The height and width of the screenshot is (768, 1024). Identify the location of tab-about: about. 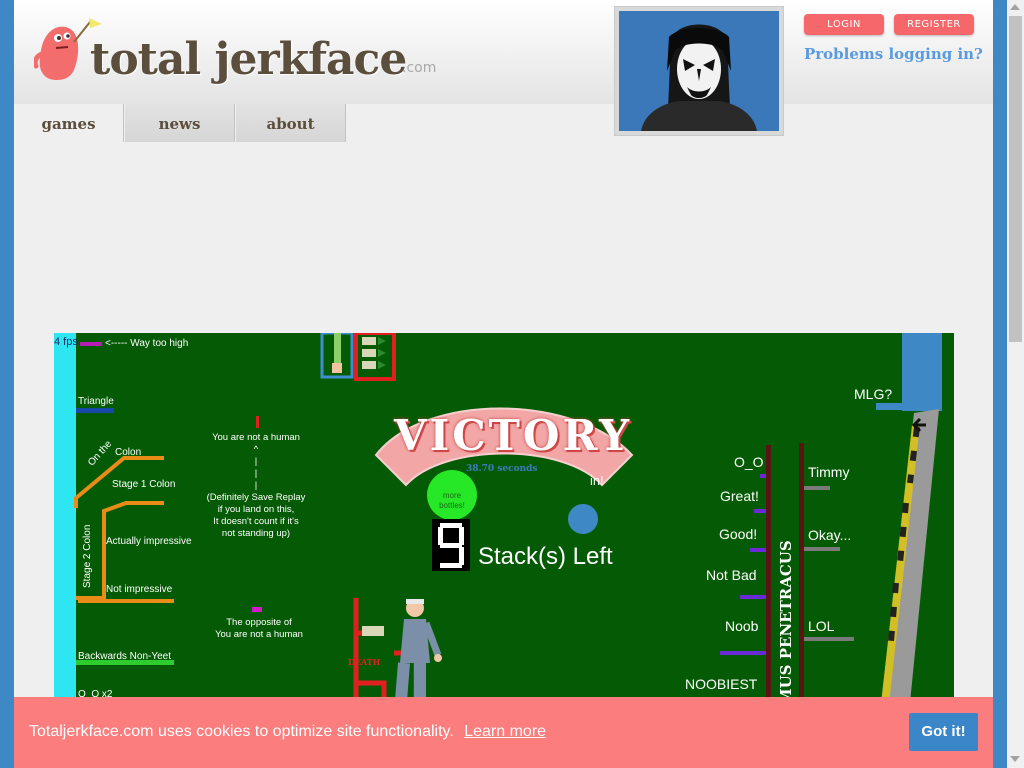
(291, 123).